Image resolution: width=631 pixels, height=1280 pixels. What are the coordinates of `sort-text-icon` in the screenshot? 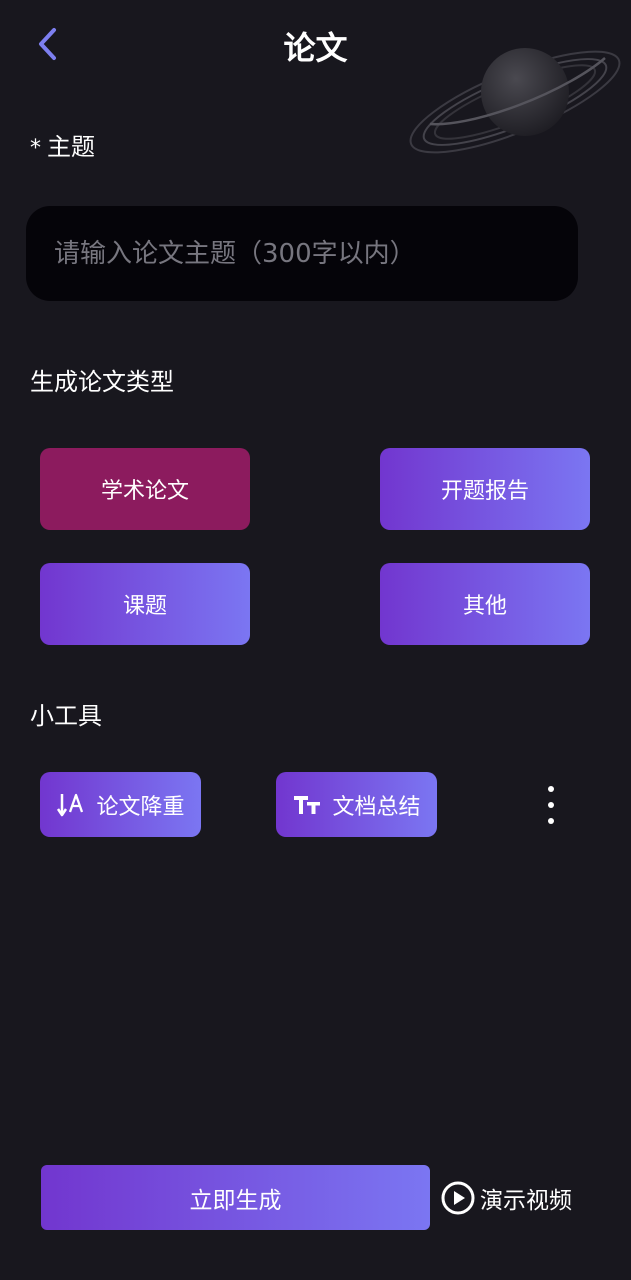 It's located at (71, 805).